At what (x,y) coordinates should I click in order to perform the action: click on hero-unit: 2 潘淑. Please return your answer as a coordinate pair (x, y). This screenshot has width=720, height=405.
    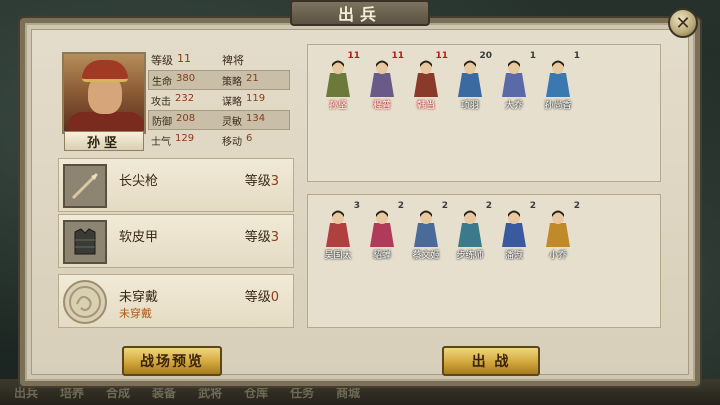
    Looking at the image, I should click on (515, 231).